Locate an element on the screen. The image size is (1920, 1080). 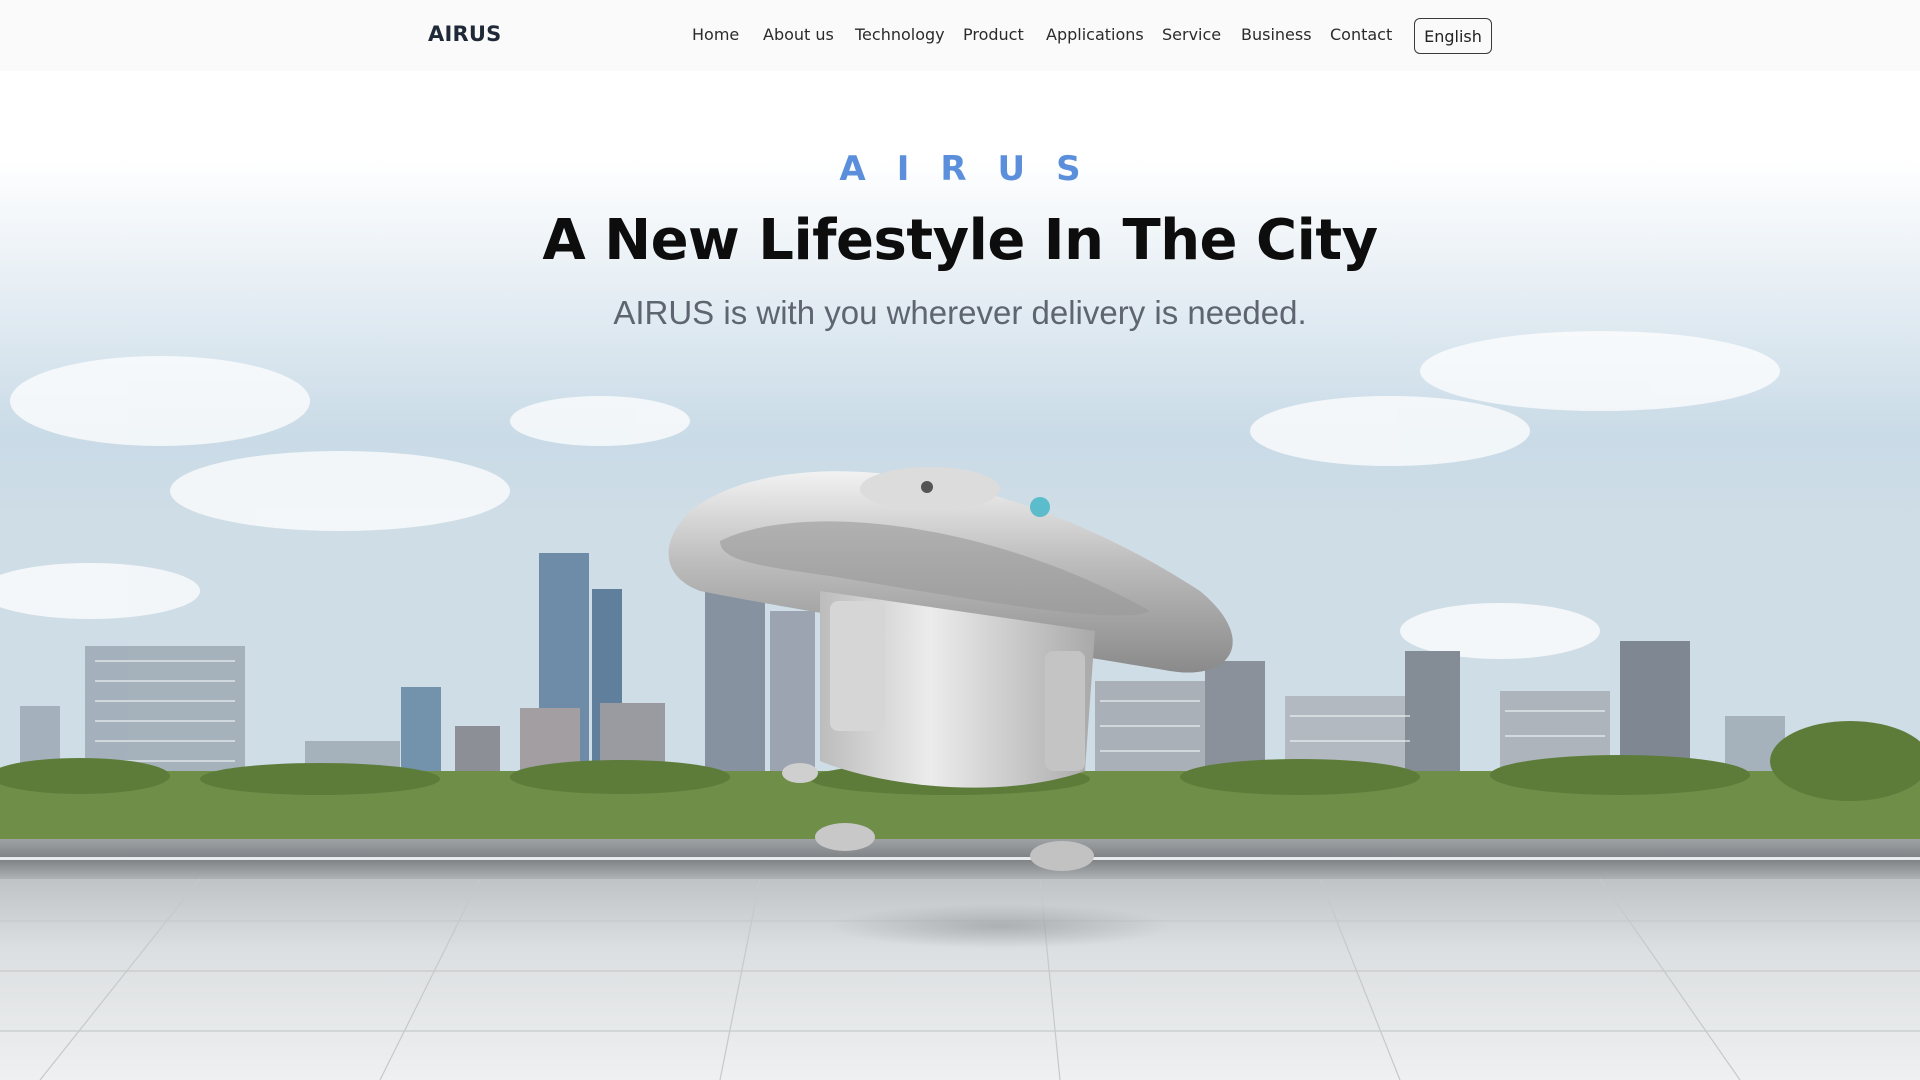
nav-link-technology: Technology is located at coordinates (900, 34).